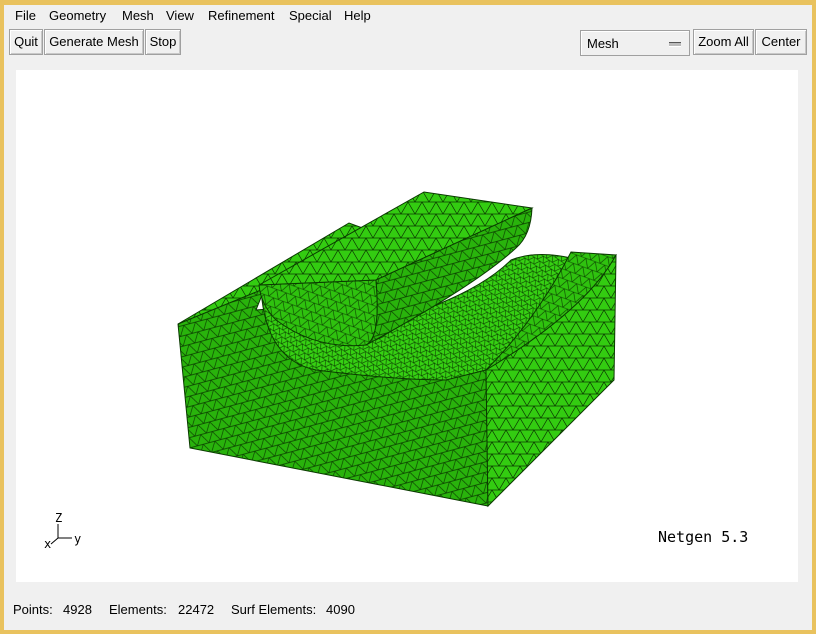  What do you see at coordinates (241, 15) in the screenshot?
I see `menu-refinement: Refinement` at bounding box center [241, 15].